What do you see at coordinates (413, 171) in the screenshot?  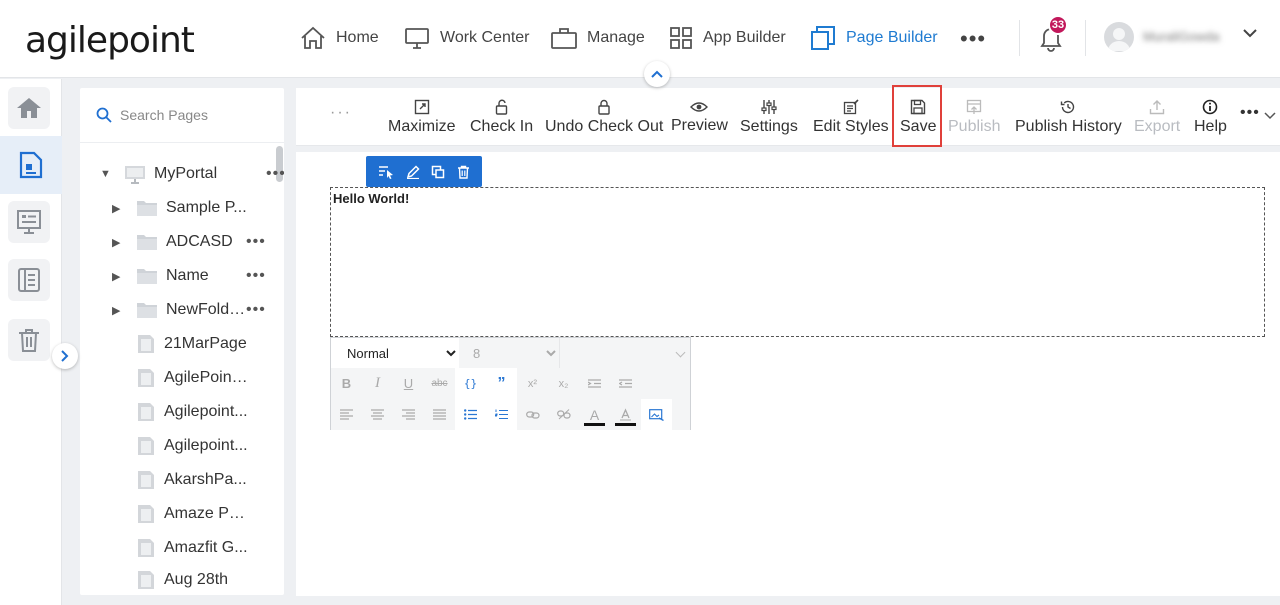 I see `edit-pencil-icon` at bounding box center [413, 171].